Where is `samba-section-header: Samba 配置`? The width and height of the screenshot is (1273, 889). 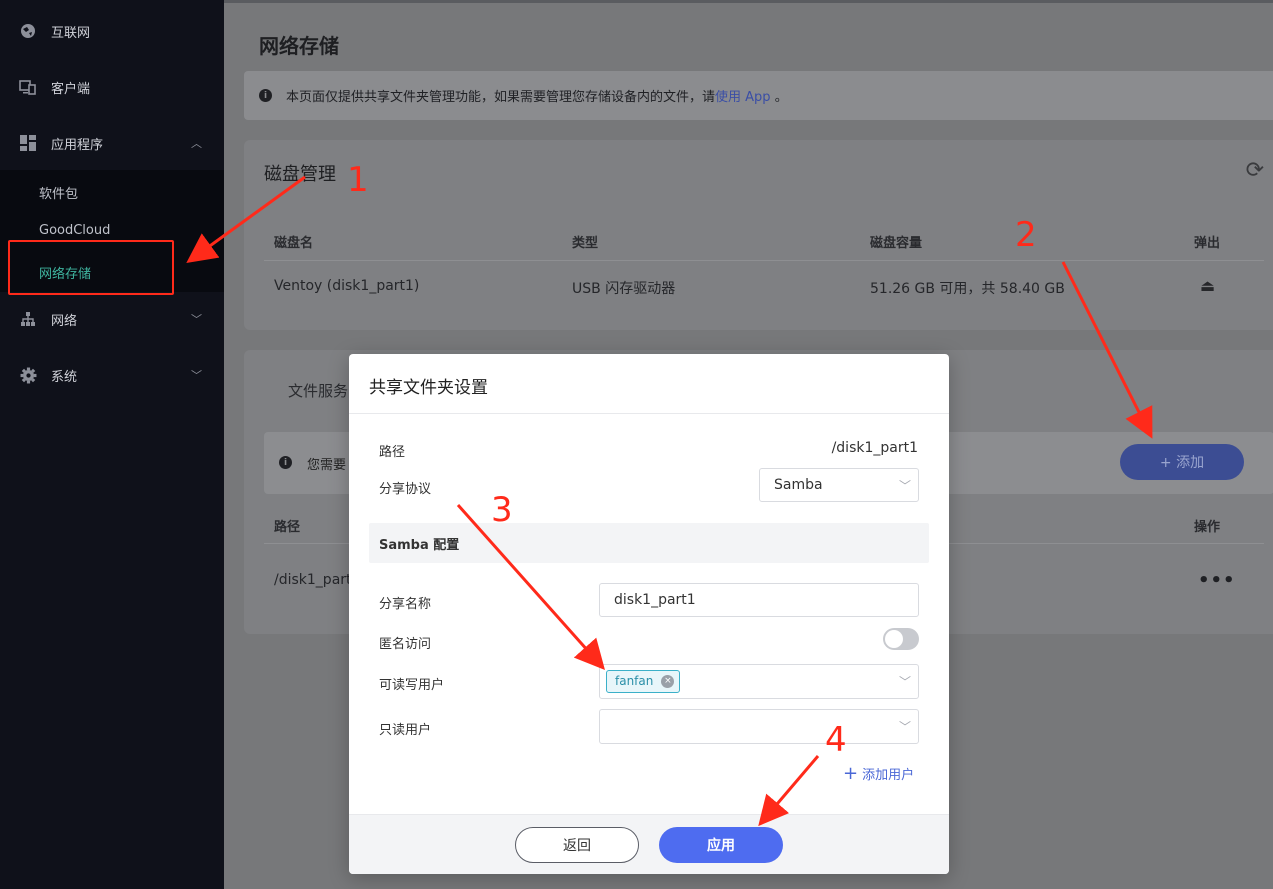 samba-section-header: Samba 配置 is located at coordinates (649, 543).